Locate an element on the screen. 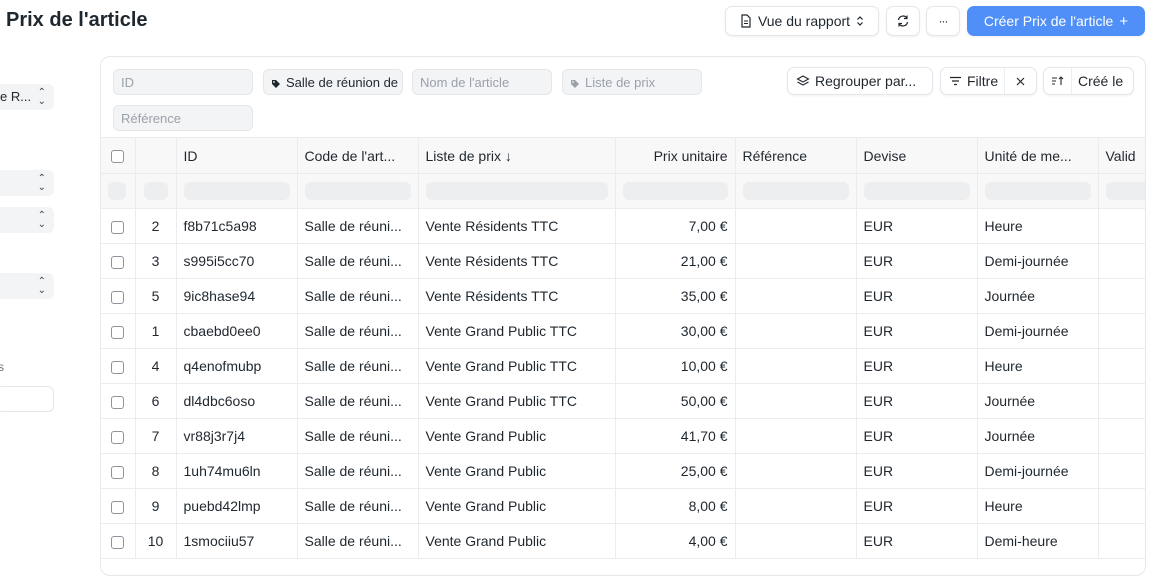 This screenshot has width=1150, height=576. id-column-filter is located at coordinates (237, 191).